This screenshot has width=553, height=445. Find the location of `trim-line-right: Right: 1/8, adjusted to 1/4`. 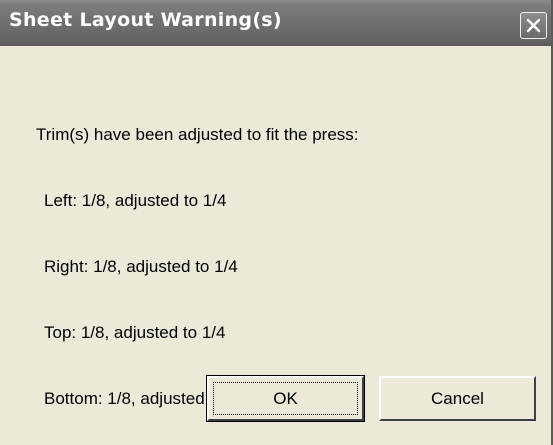

trim-line-right: Right: 1/8, adjusted to 1/4 is located at coordinates (141, 266).